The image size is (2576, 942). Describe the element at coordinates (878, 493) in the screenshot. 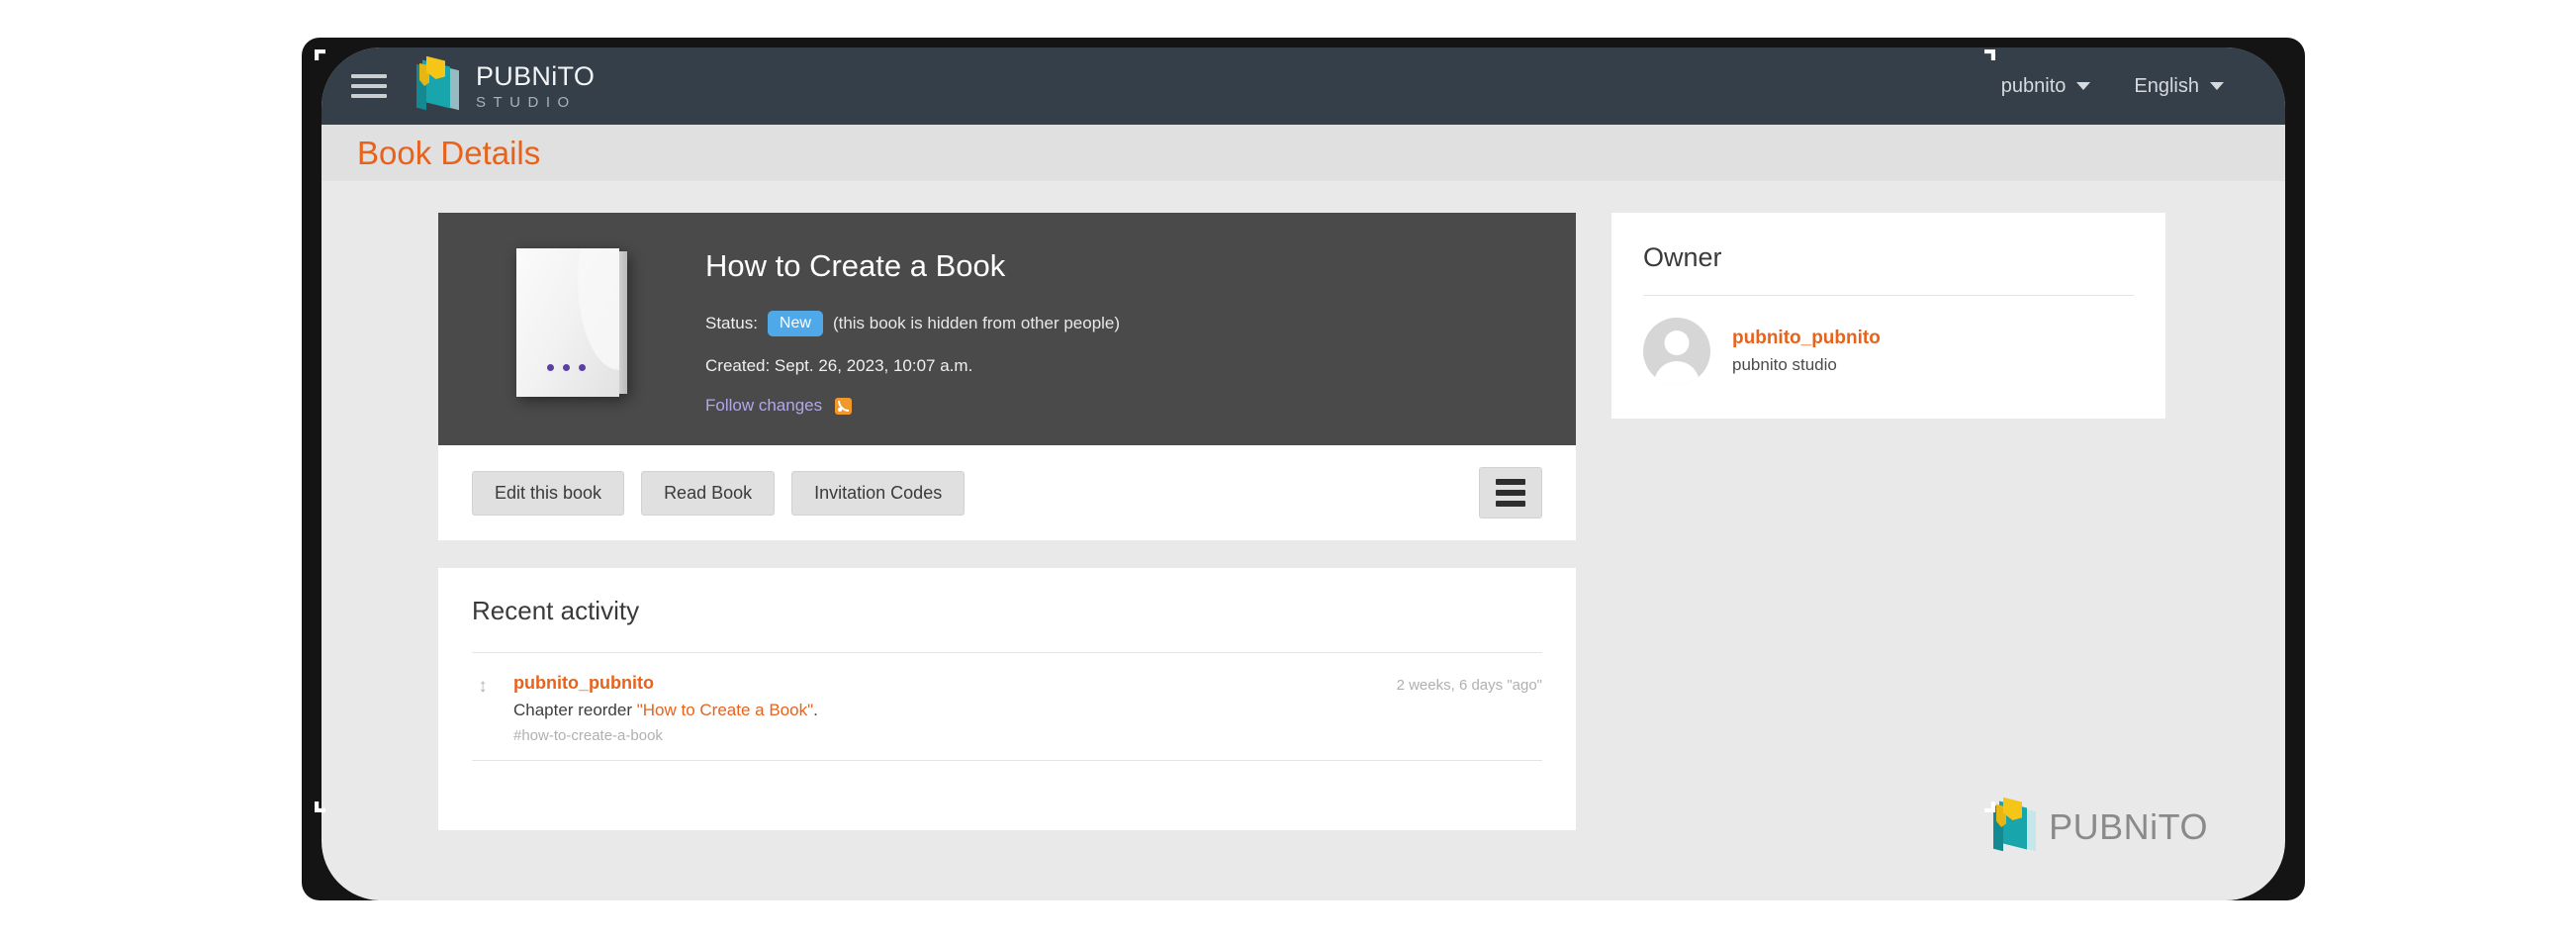

I see `invitation-codes-button: Invitation Codes` at that location.